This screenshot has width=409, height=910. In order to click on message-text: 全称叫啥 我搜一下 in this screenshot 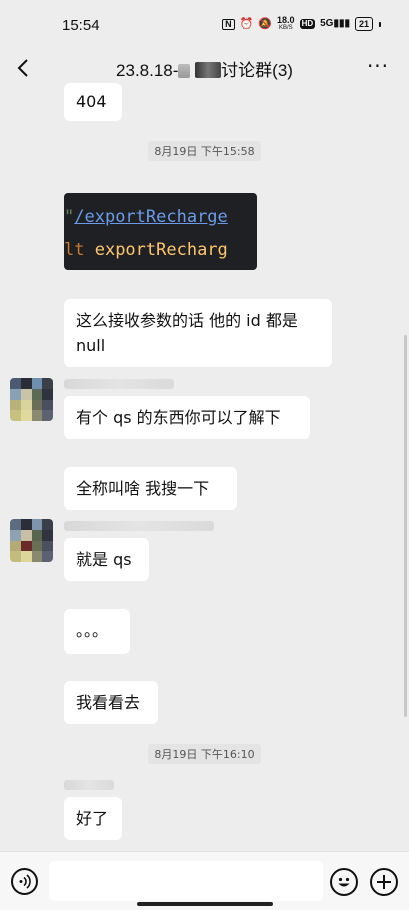, I will do `click(143, 488)`.